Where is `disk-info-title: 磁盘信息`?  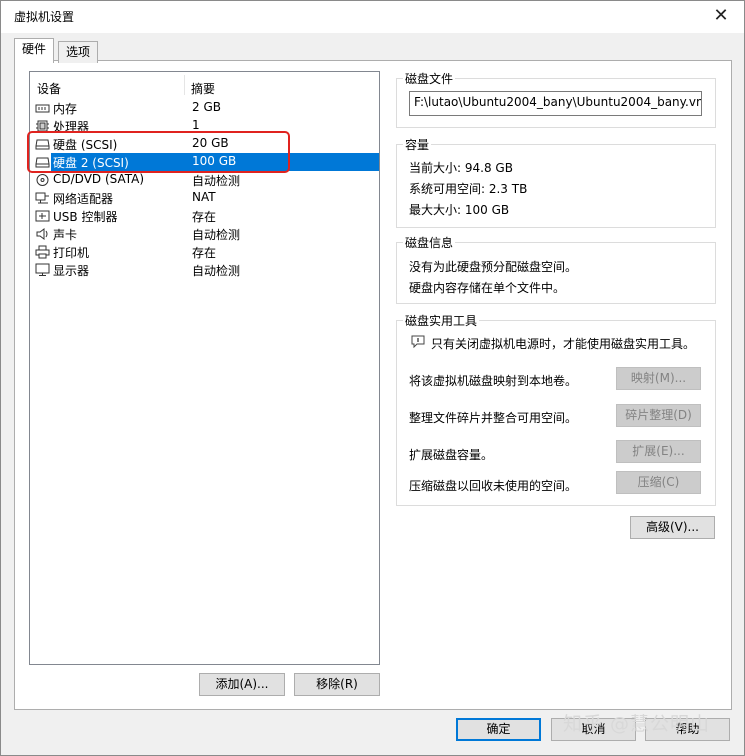 disk-info-title: 磁盘信息 is located at coordinates (429, 242).